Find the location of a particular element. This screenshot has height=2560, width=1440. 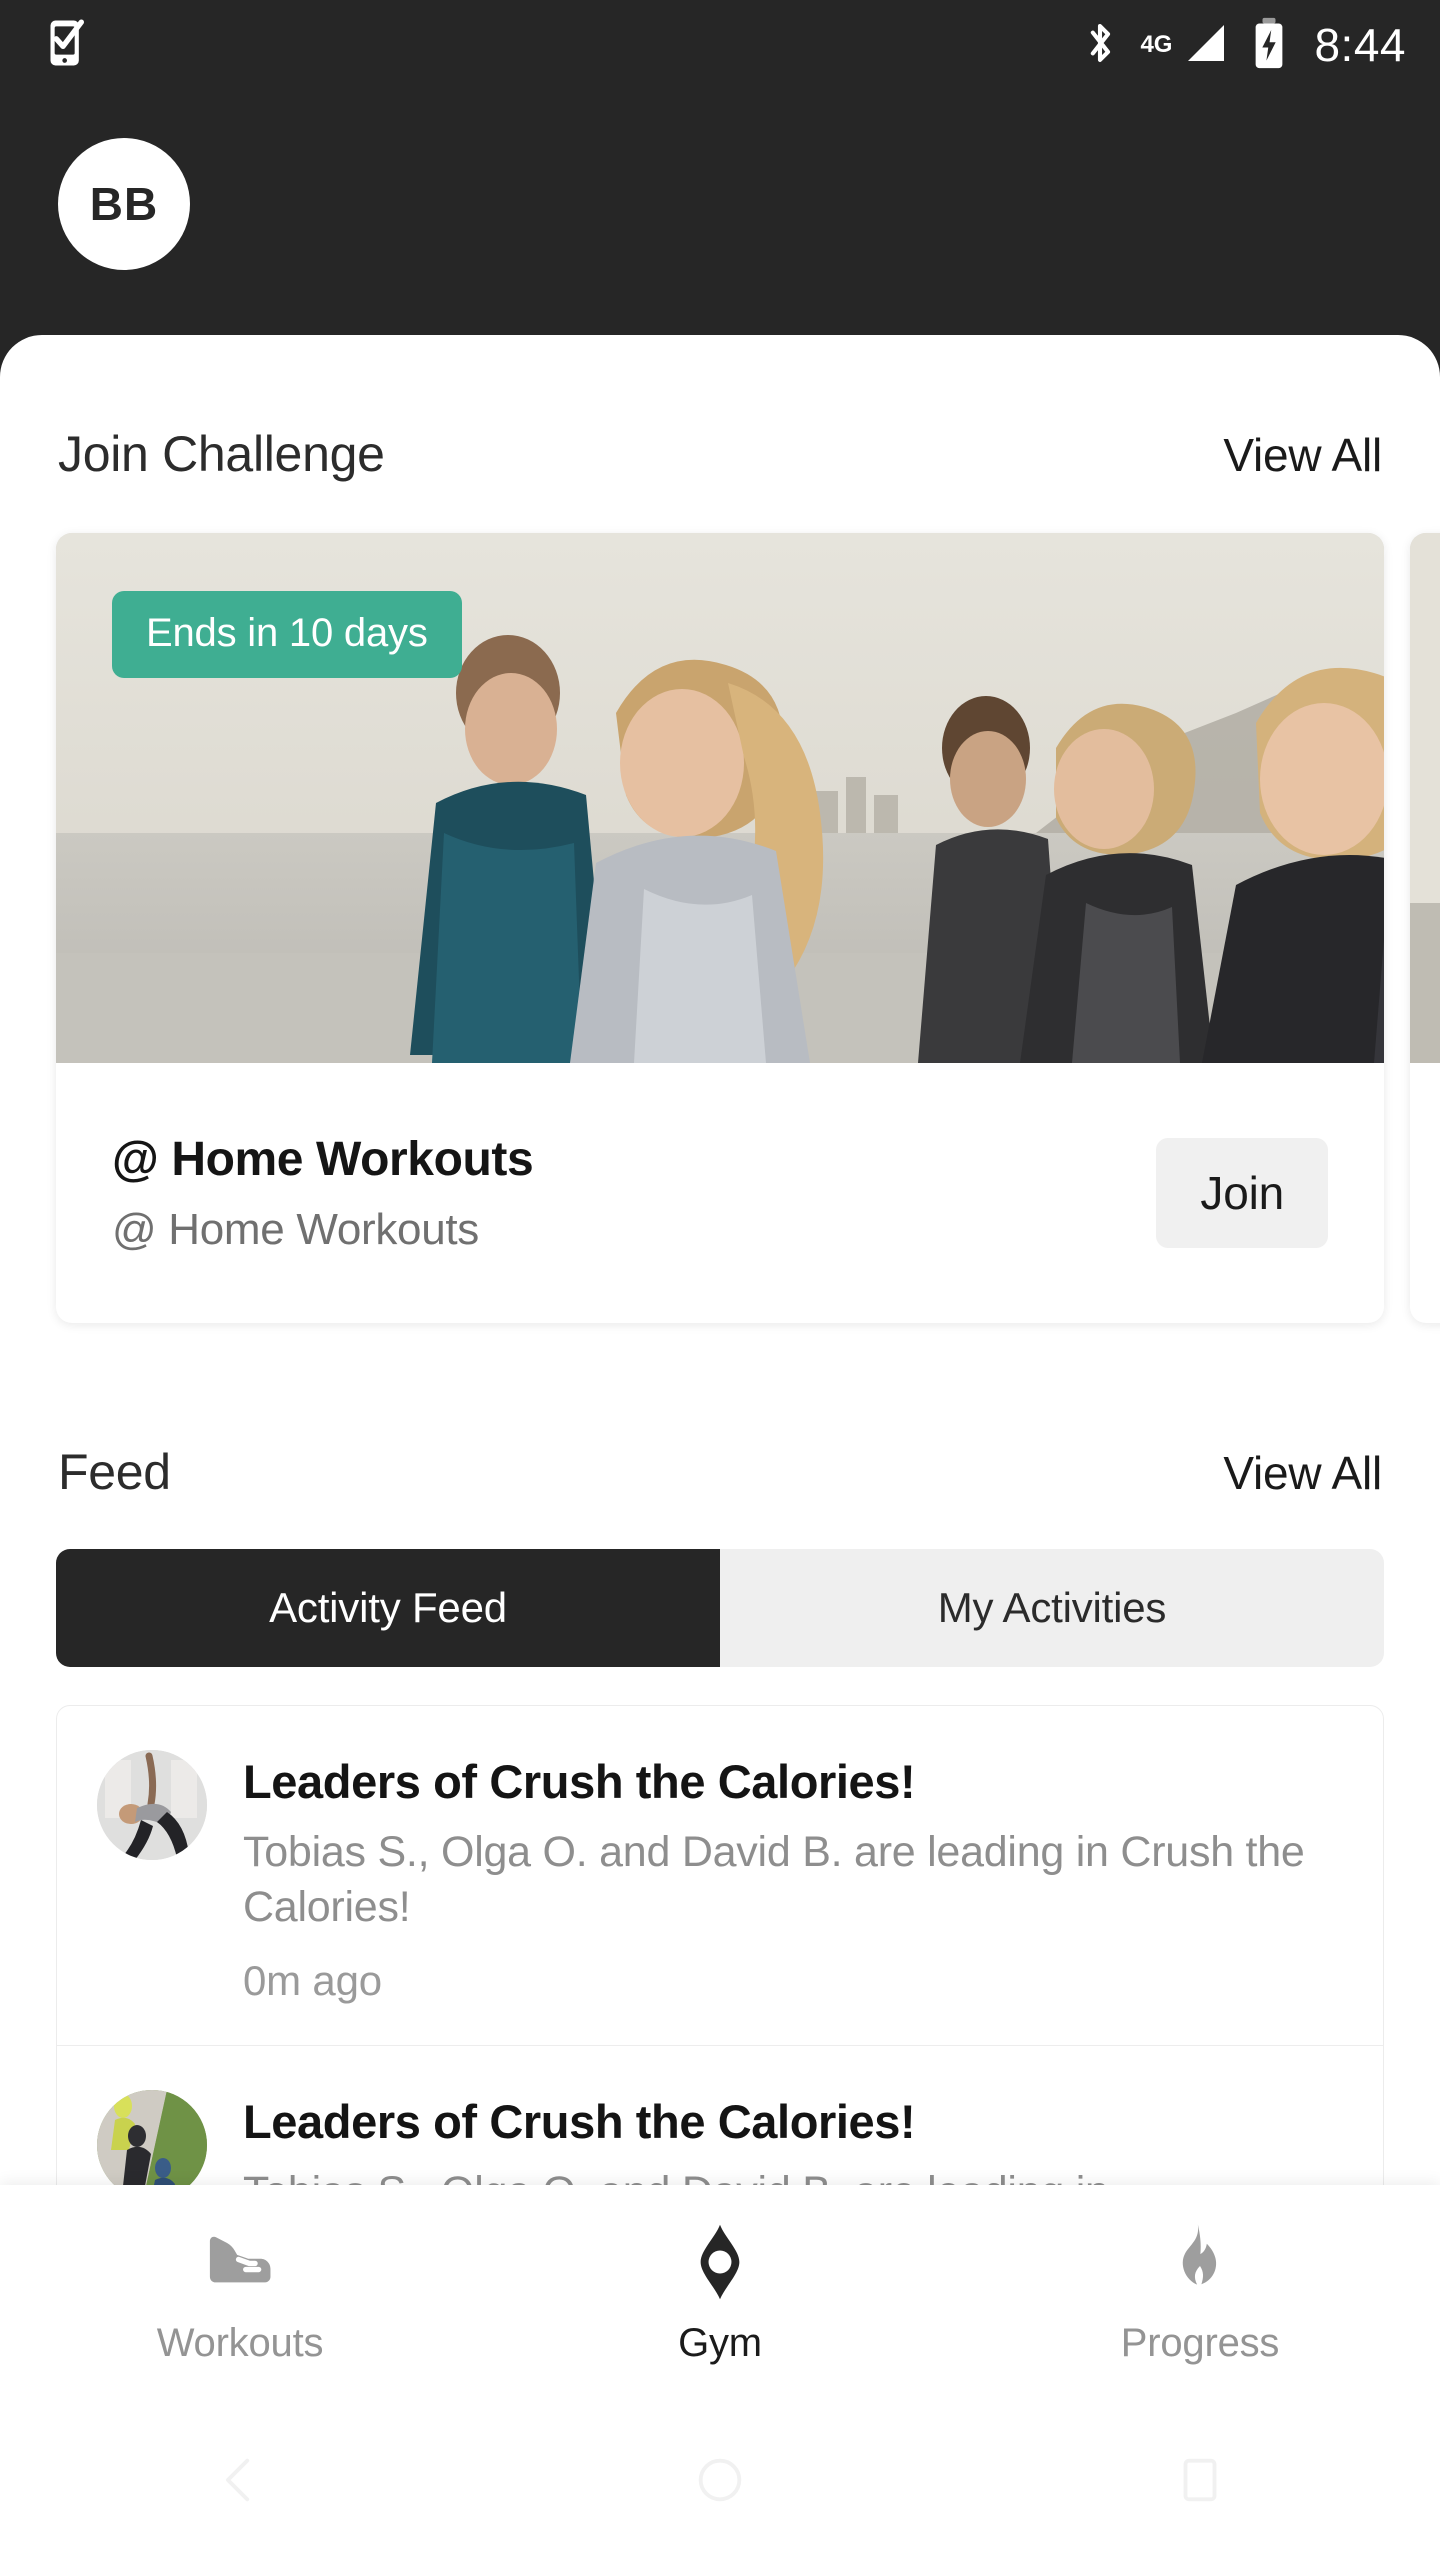

challenge-view-all-link: View All is located at coordinates (1302, 455).